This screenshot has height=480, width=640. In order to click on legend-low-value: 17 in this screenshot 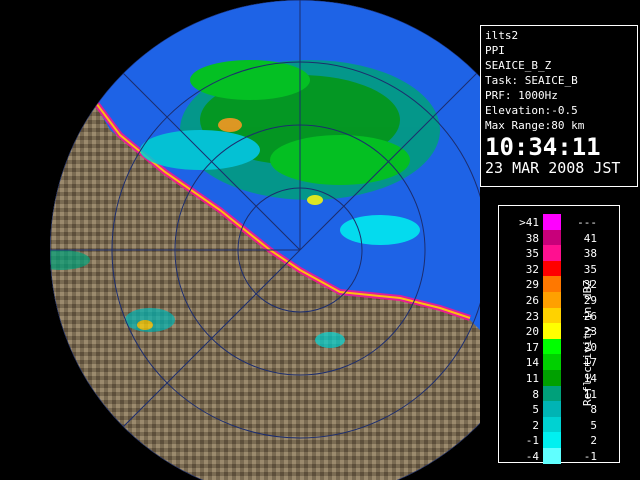, I will do `click(532, 347)`.